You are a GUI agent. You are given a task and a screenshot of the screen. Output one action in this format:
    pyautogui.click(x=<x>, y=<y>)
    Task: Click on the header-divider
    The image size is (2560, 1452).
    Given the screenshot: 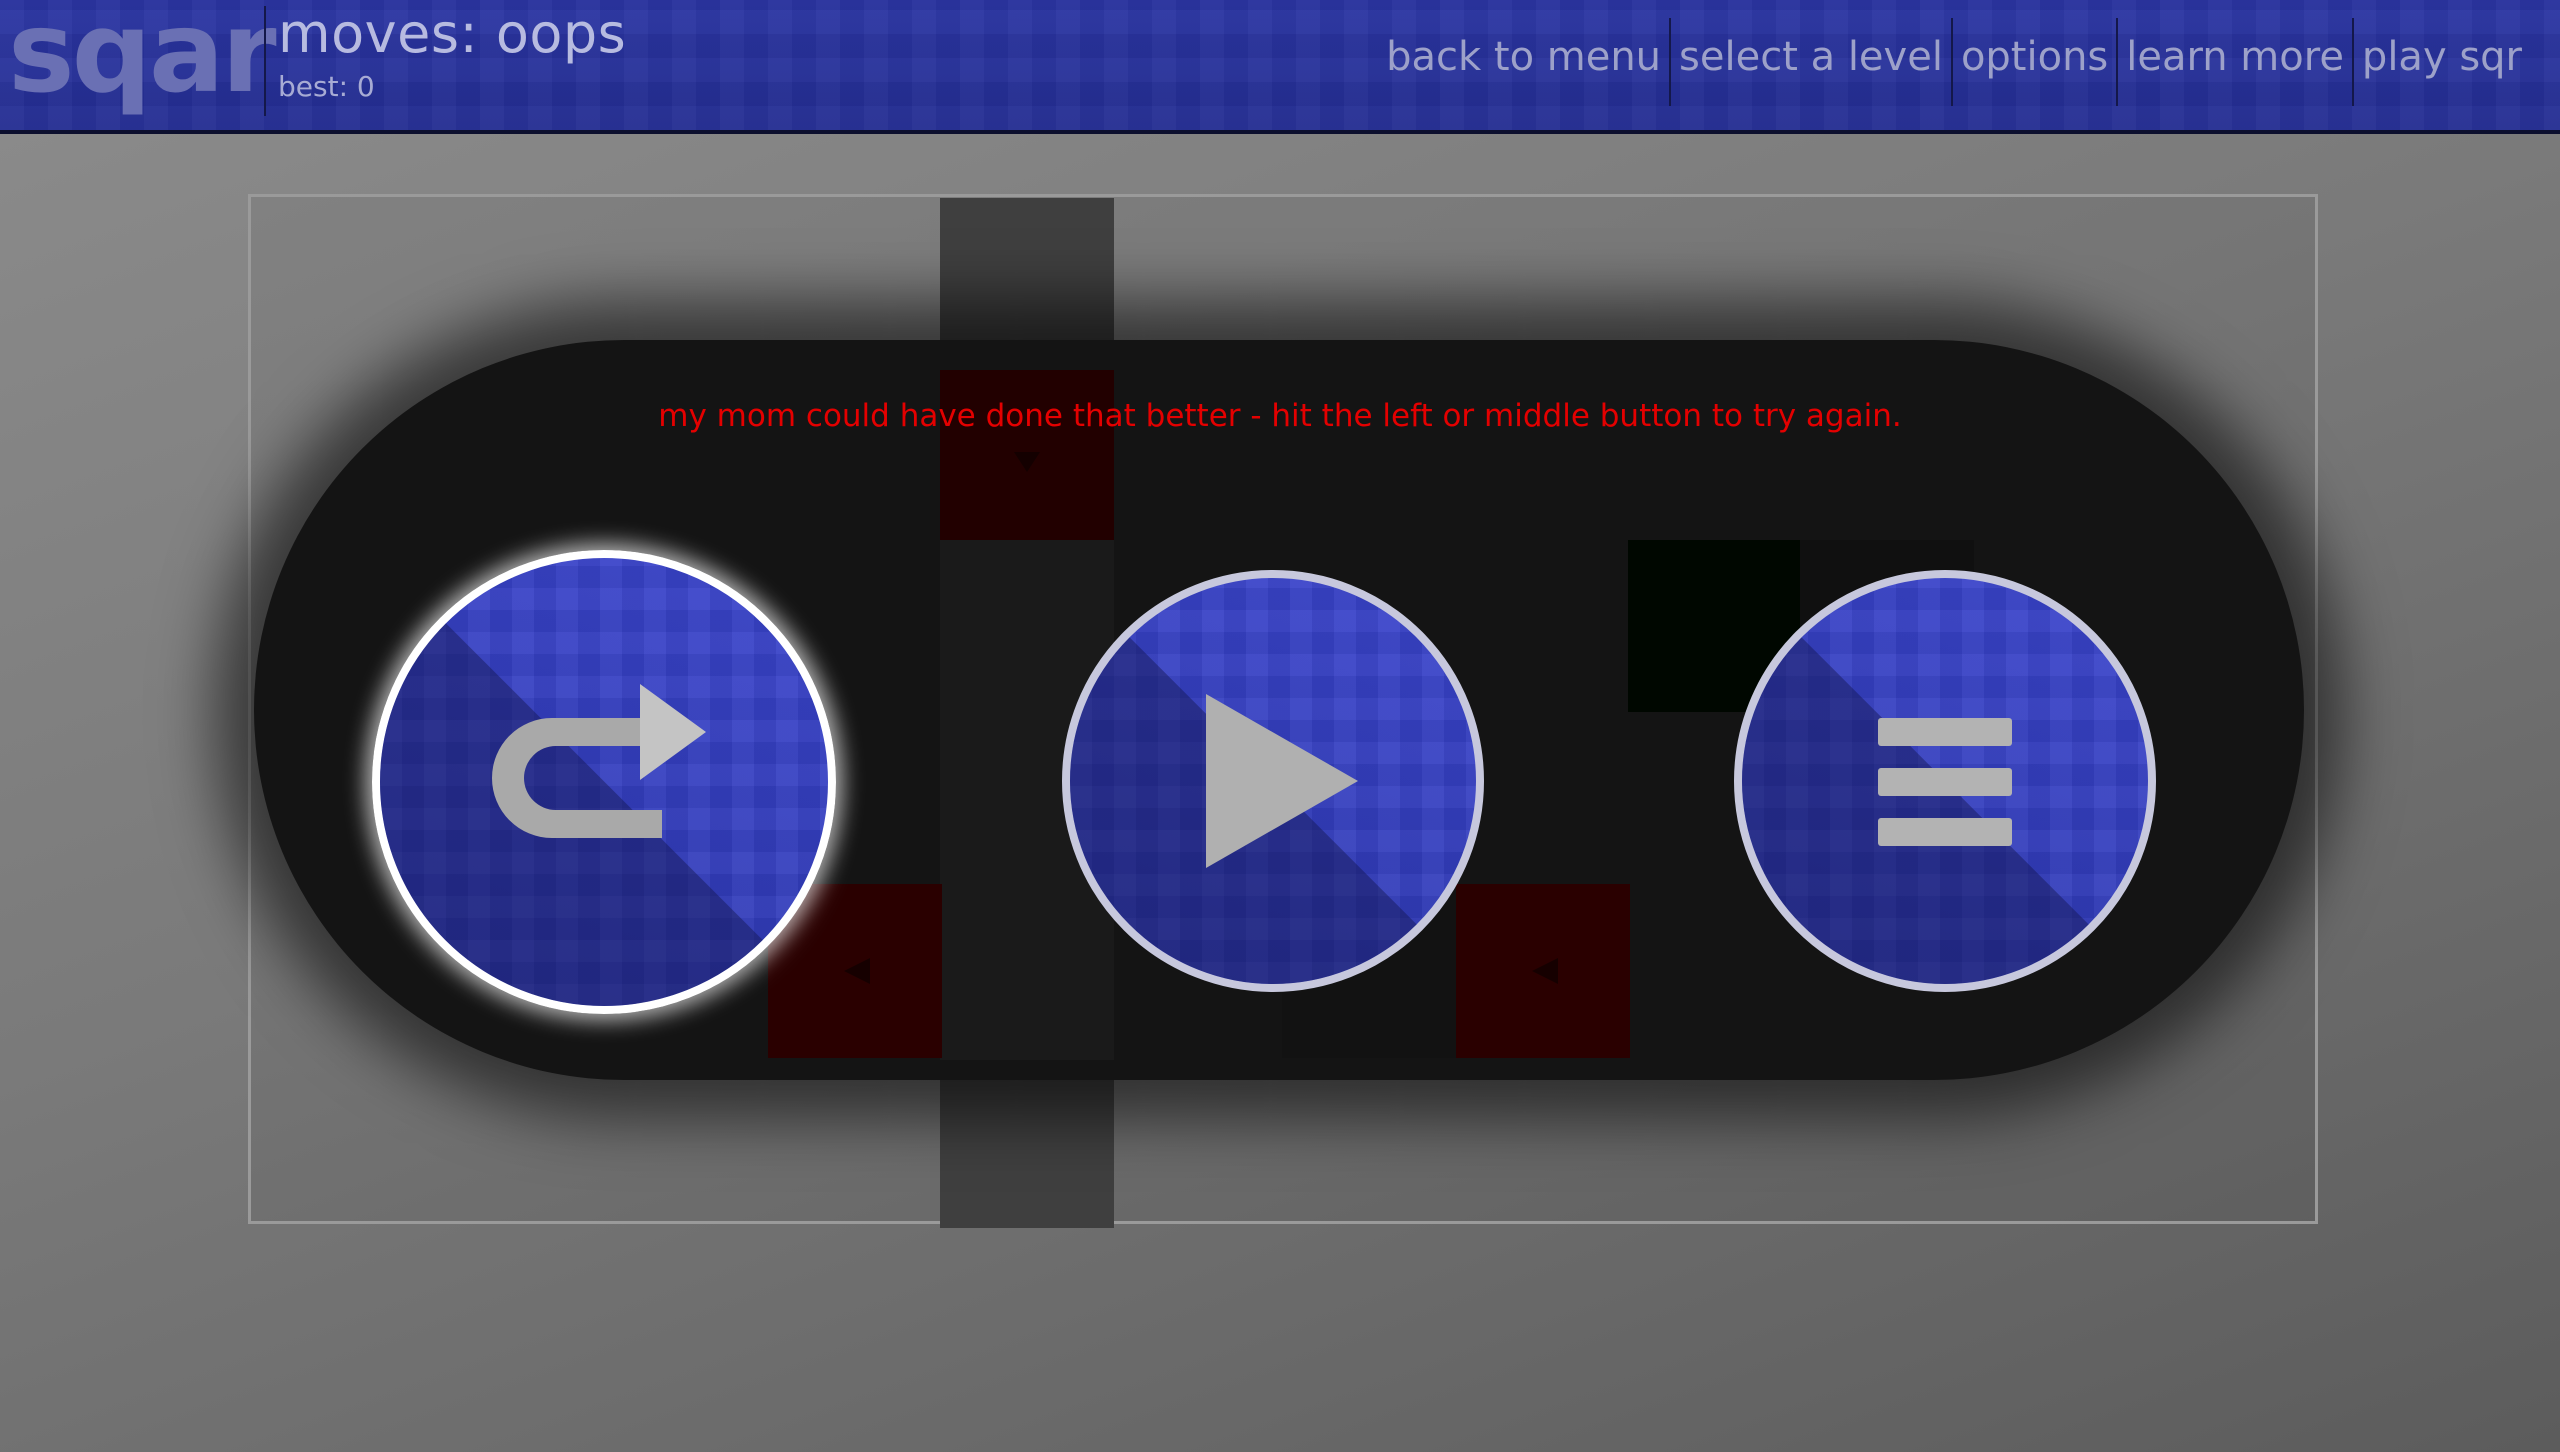 What is the action you would take?
    pyautogui.click(x=265, y=61)
    